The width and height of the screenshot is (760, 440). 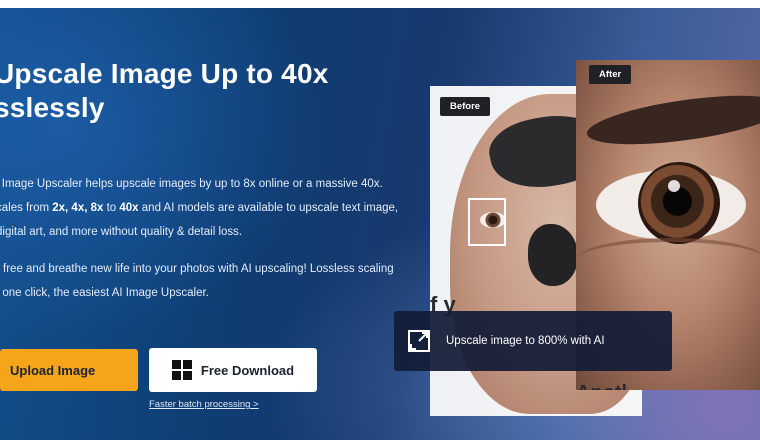 I want to click on scales-to: to, so click(x=111, y=208).